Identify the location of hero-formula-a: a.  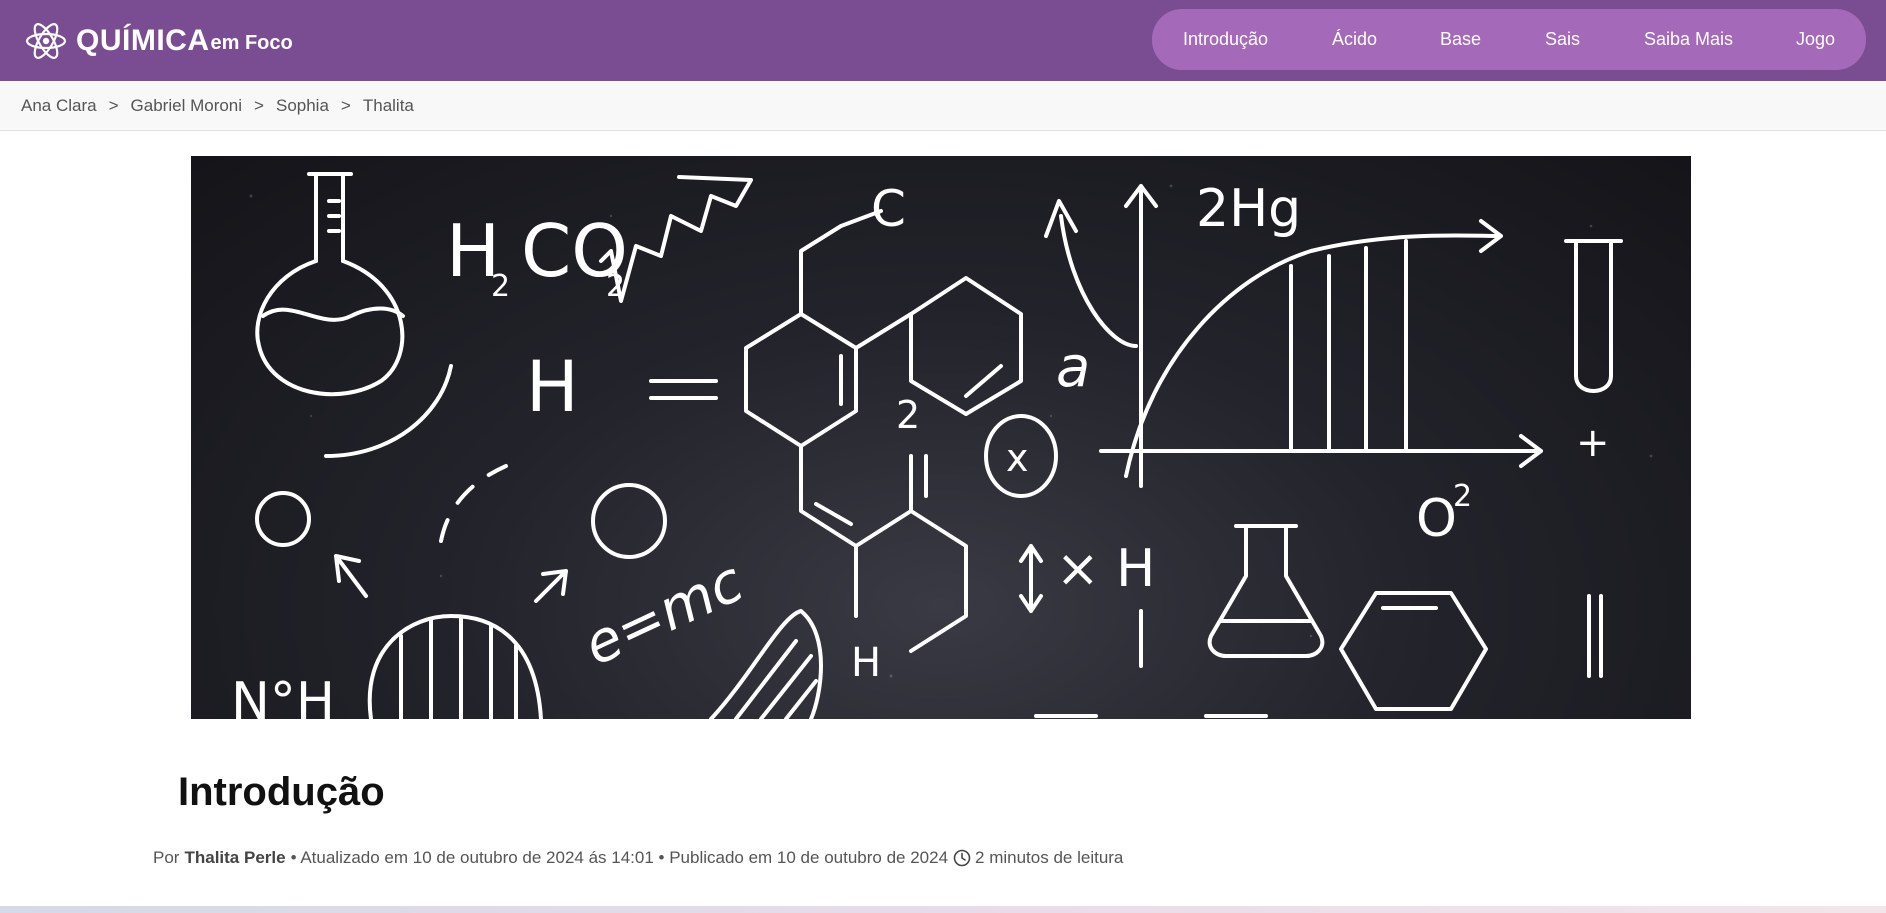
(1073, 367).